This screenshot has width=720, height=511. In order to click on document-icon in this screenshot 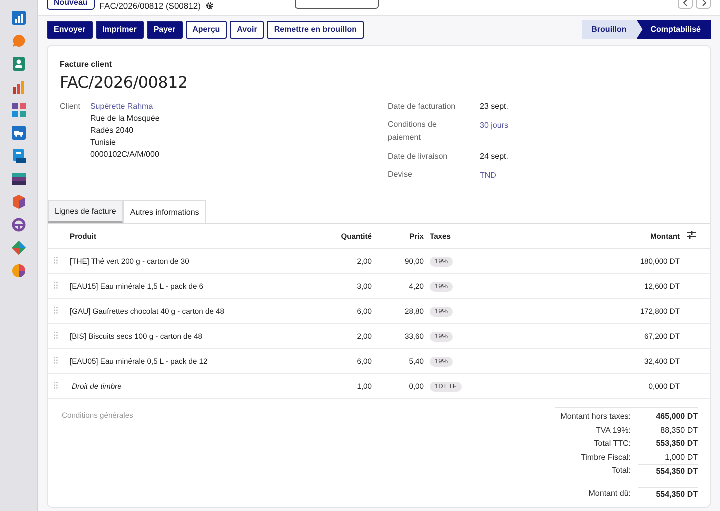, I will do `click(19, 156)`.